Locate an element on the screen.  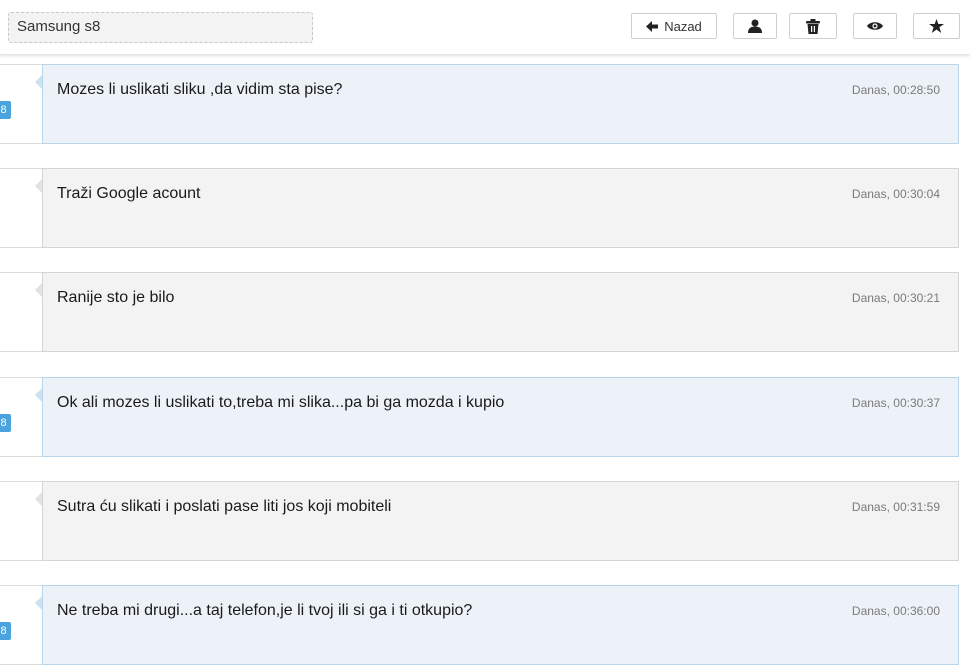
message-timestamp: Danas, 00:36:00 is located at coordinates (895, 611).